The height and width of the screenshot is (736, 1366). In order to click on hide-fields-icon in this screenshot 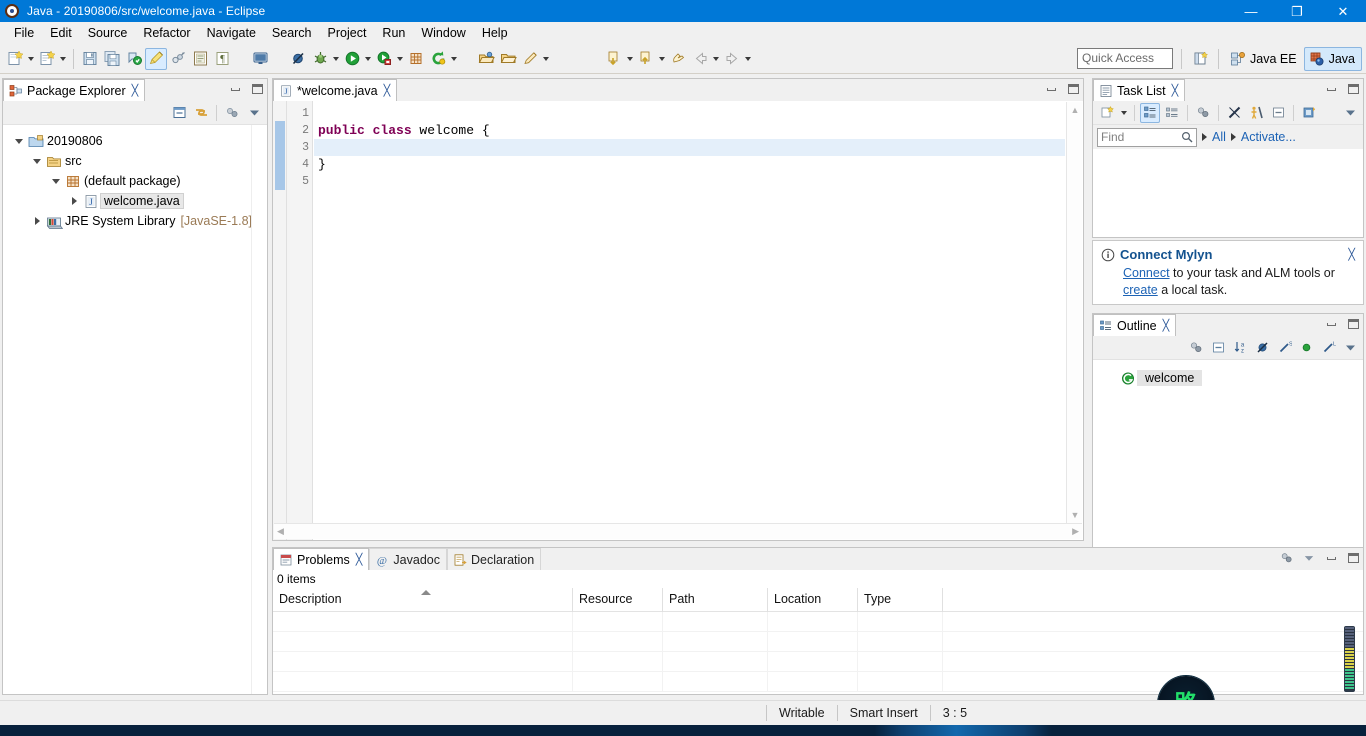, I will do `click(1262, 348)`.